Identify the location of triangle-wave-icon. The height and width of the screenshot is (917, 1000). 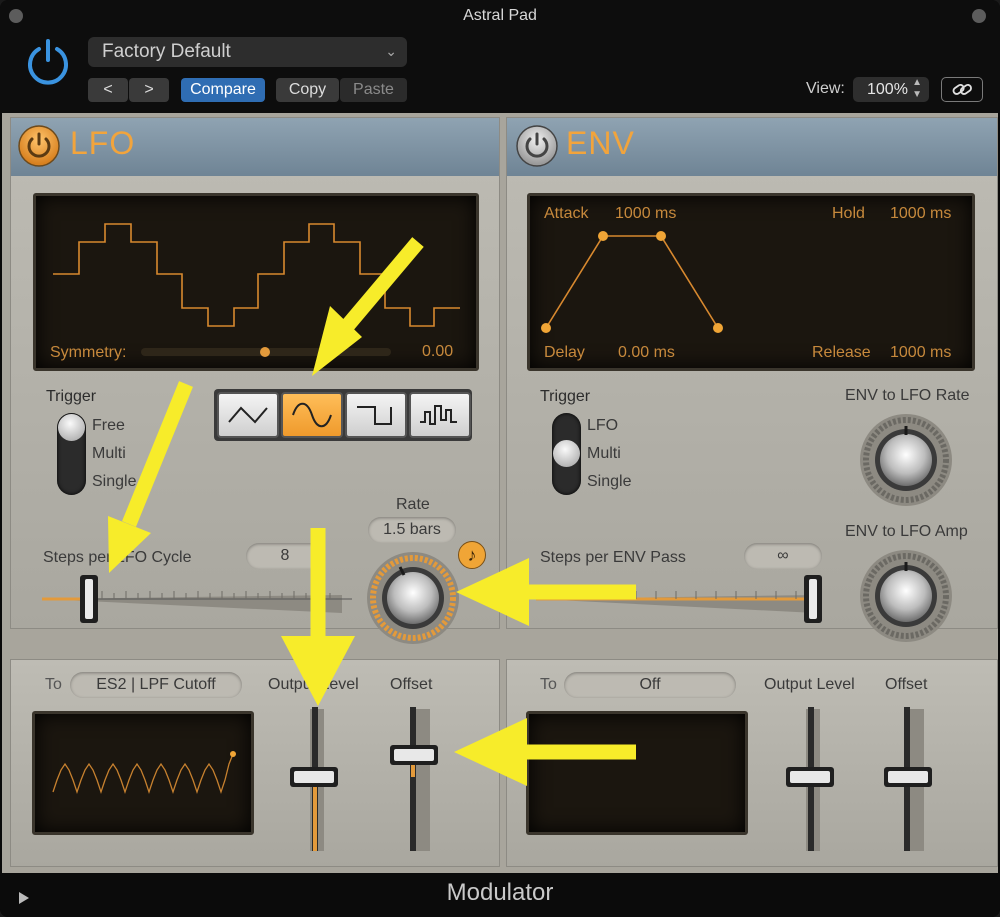
(248, 415).